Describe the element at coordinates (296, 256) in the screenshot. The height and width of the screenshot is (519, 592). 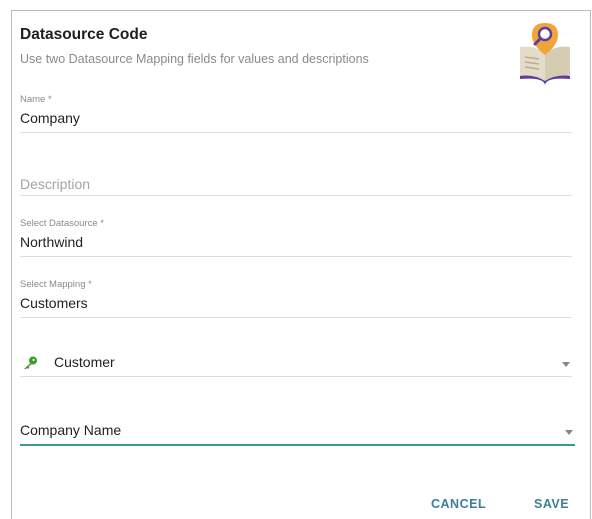
I see `select-datasource-underline` at that location.